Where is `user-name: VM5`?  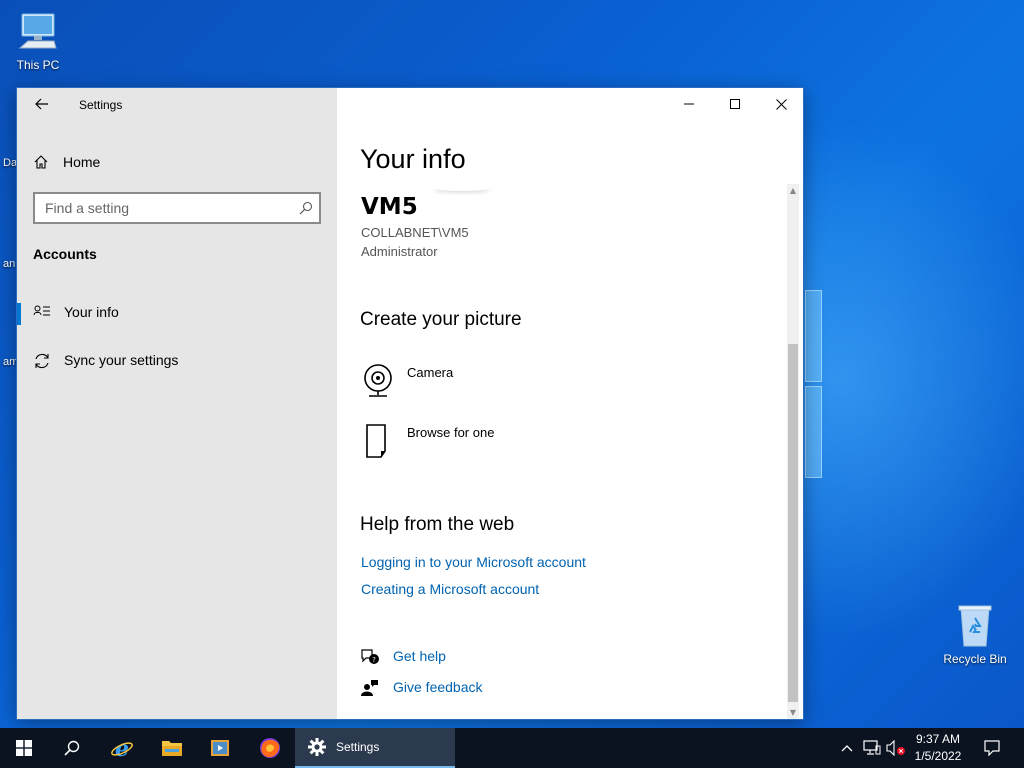
user-name: VM5 is located at coordinates (389, 207).